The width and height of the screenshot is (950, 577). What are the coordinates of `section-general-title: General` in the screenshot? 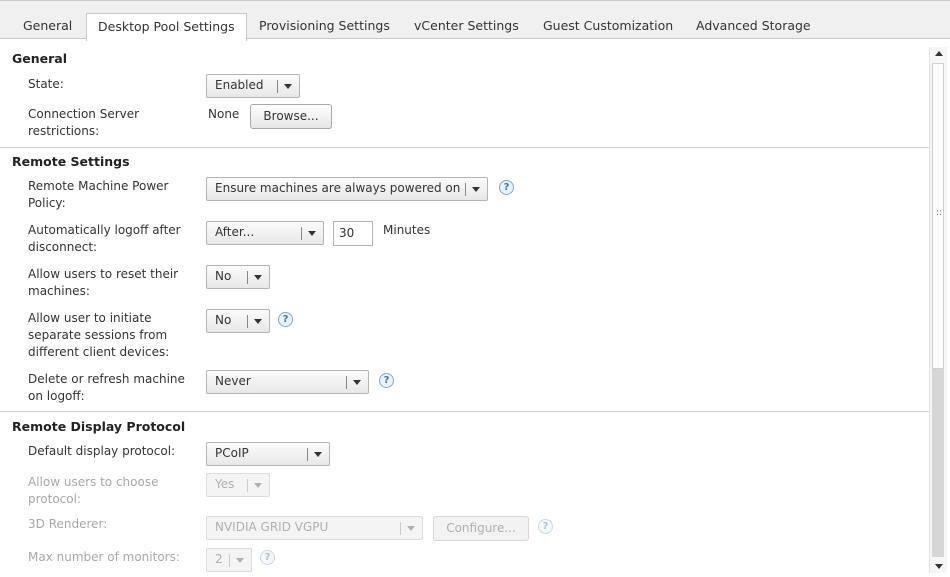 It's located at (39, 58).